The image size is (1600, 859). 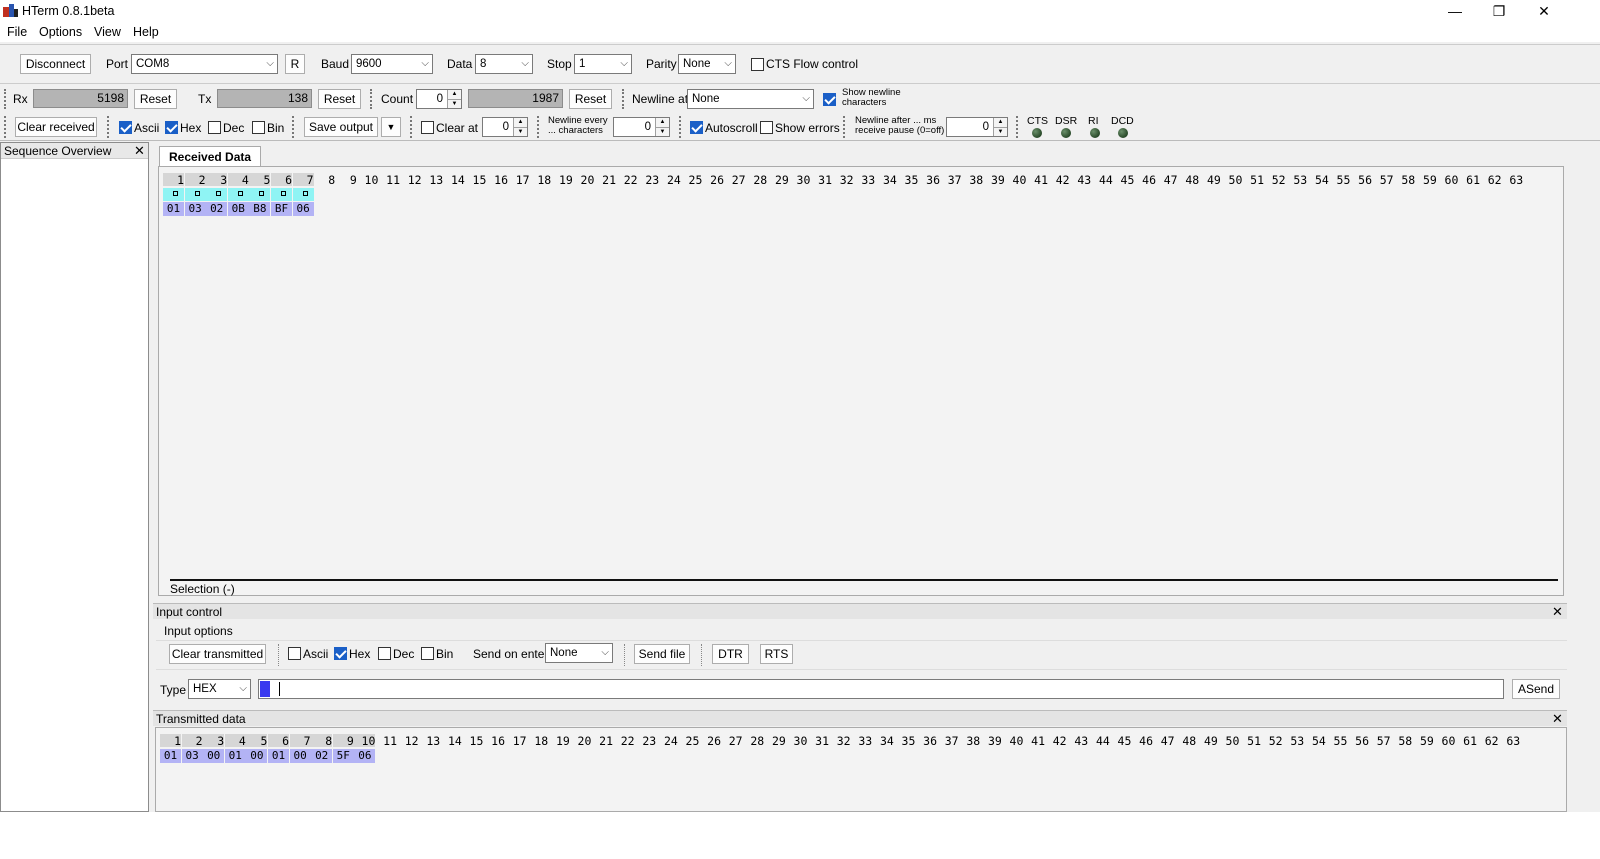 What do you see at coordinates (696, 127) in the screenshot?
I see `autoscroll-checkbox` at bounding box center [696, 127].